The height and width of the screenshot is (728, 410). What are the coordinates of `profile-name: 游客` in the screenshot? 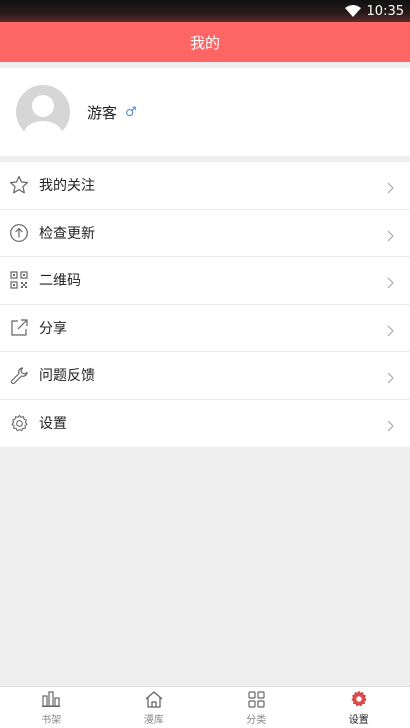 It's located at (102, 112).